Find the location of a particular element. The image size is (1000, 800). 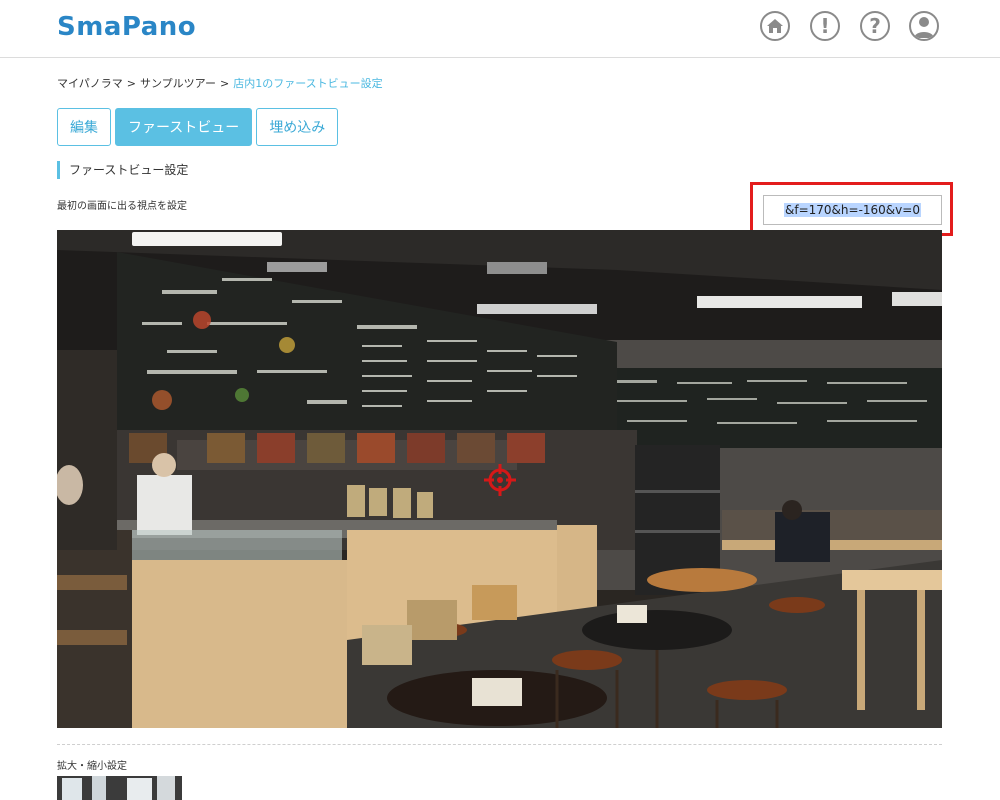

home-icon is located at coordinates (775, 26).